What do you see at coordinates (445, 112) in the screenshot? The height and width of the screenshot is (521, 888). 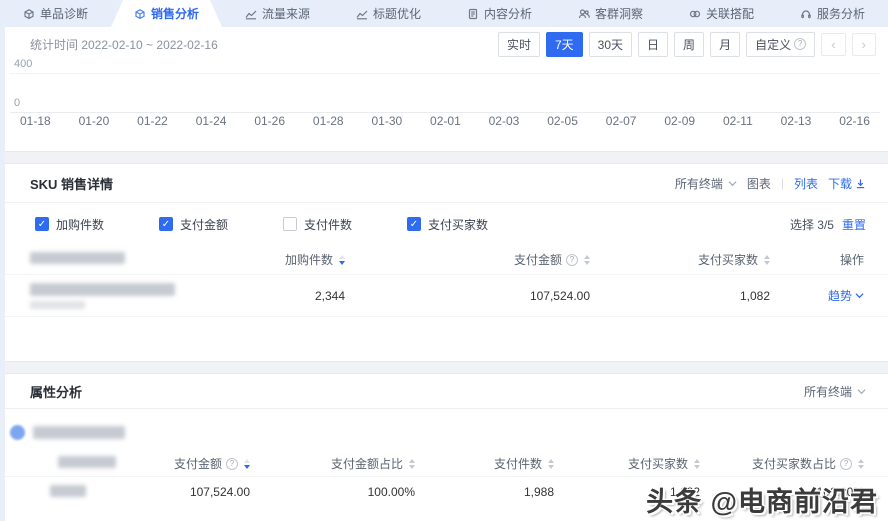 I see `x-axis-line` at bounding box center [445, 112].